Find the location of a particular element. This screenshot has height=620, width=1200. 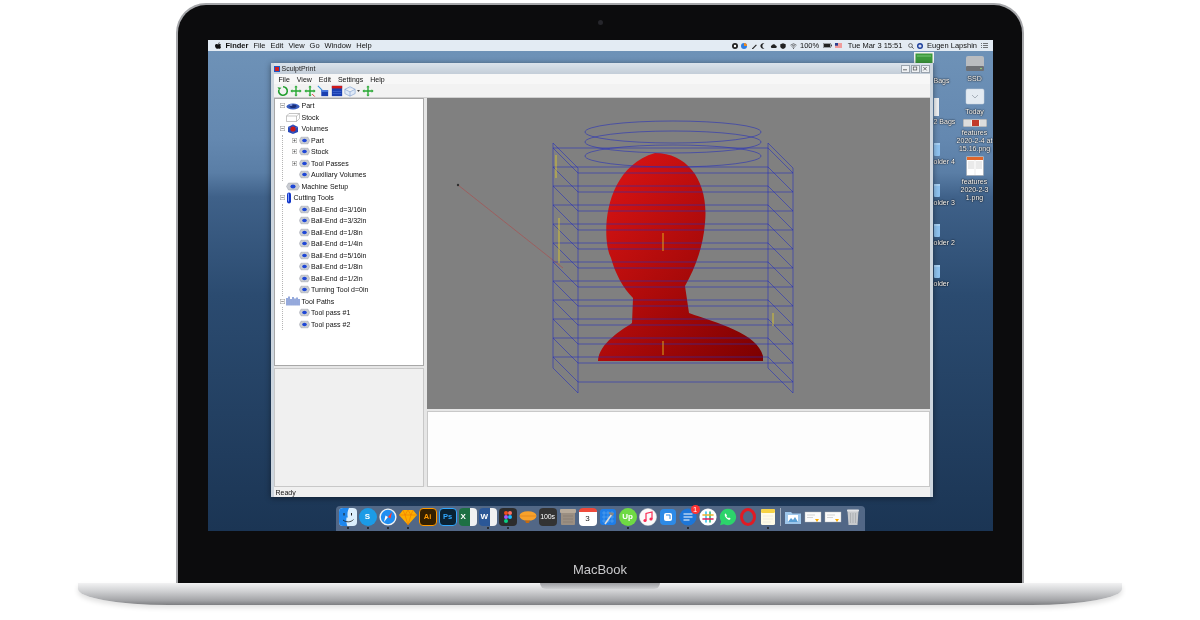

inbox-tray-icon is located at coordinates (974, 96).